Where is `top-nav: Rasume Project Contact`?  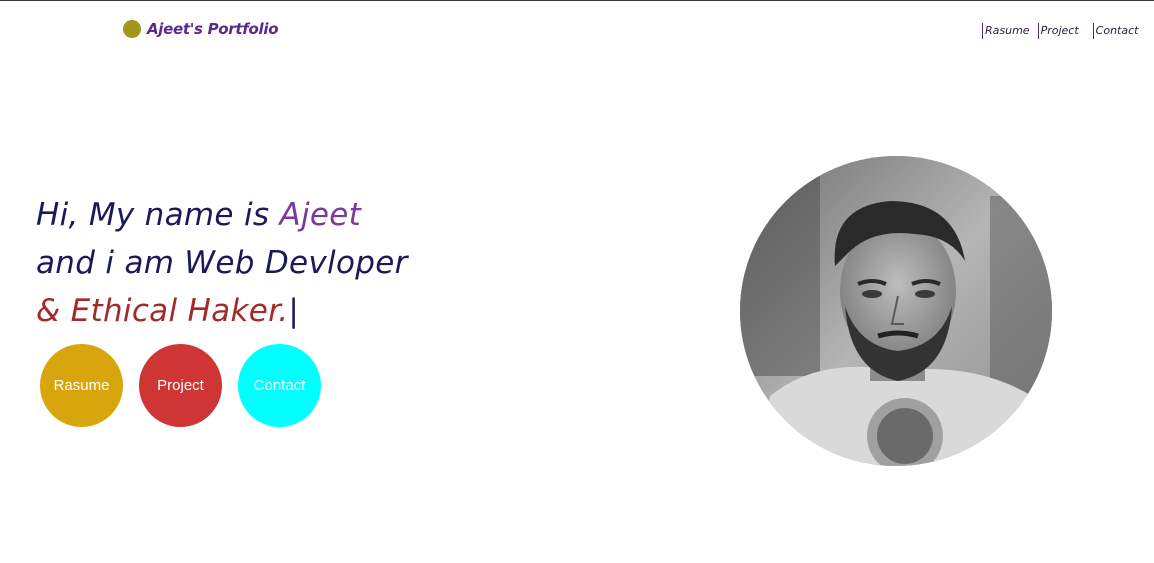 top-nav: Rasume Project Contact is located at coordinates (1060, 31).